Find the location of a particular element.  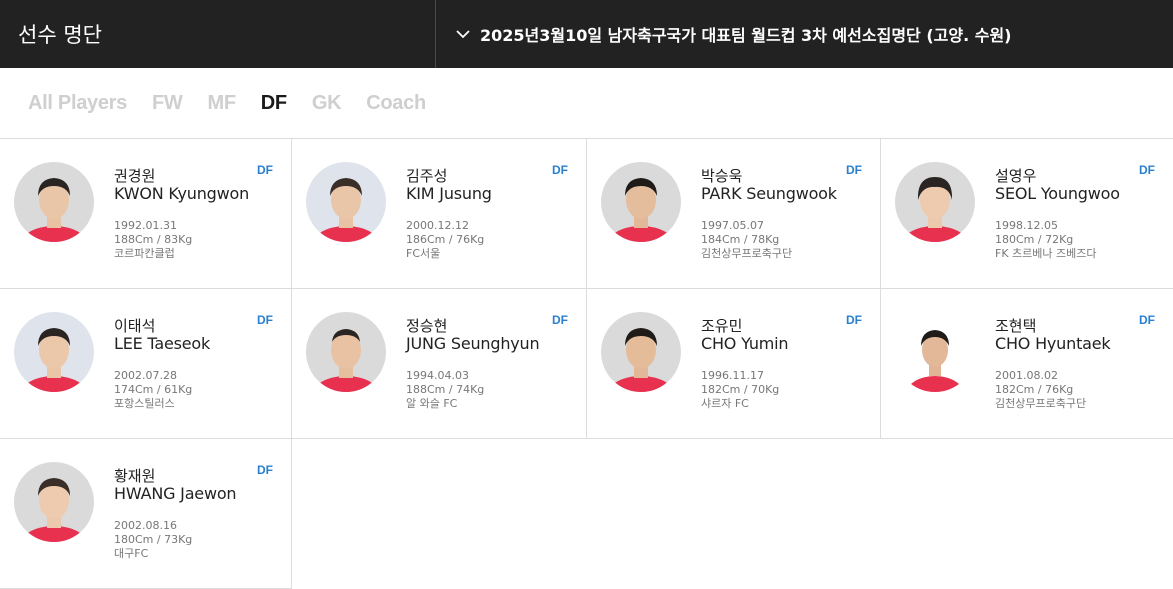

tab-mf: MF is located at coordinates (222, 103).